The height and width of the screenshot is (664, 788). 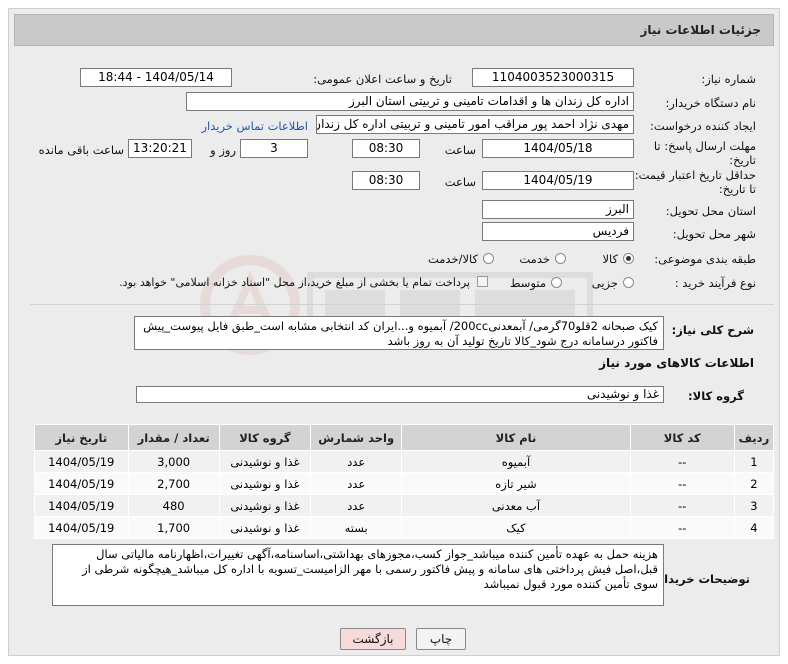 What do you see at coordinates (558, 148) in the screenshot?
I see `deadline-date-field: 1404/05/18` at bounding box center [558, 148].